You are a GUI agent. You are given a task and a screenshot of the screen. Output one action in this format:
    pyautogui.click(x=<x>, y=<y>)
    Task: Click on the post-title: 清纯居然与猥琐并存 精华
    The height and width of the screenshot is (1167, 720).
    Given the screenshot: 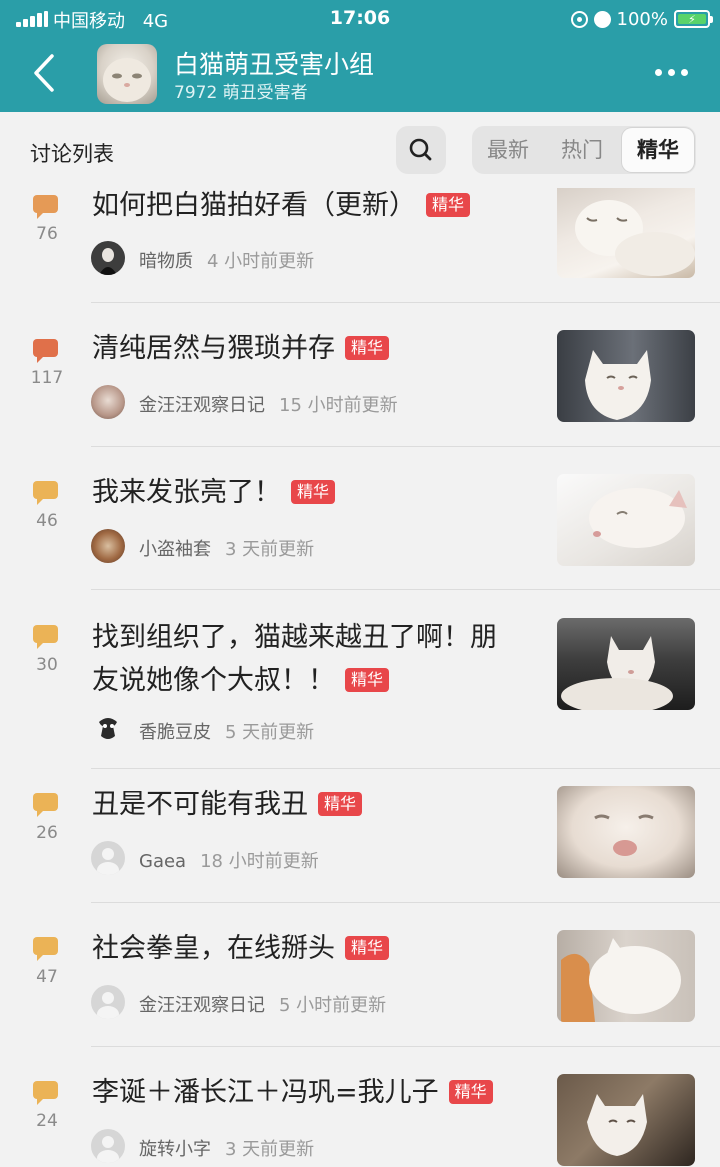 What is the action you would take?
    pyautogui.click(x=312, y=348)
    